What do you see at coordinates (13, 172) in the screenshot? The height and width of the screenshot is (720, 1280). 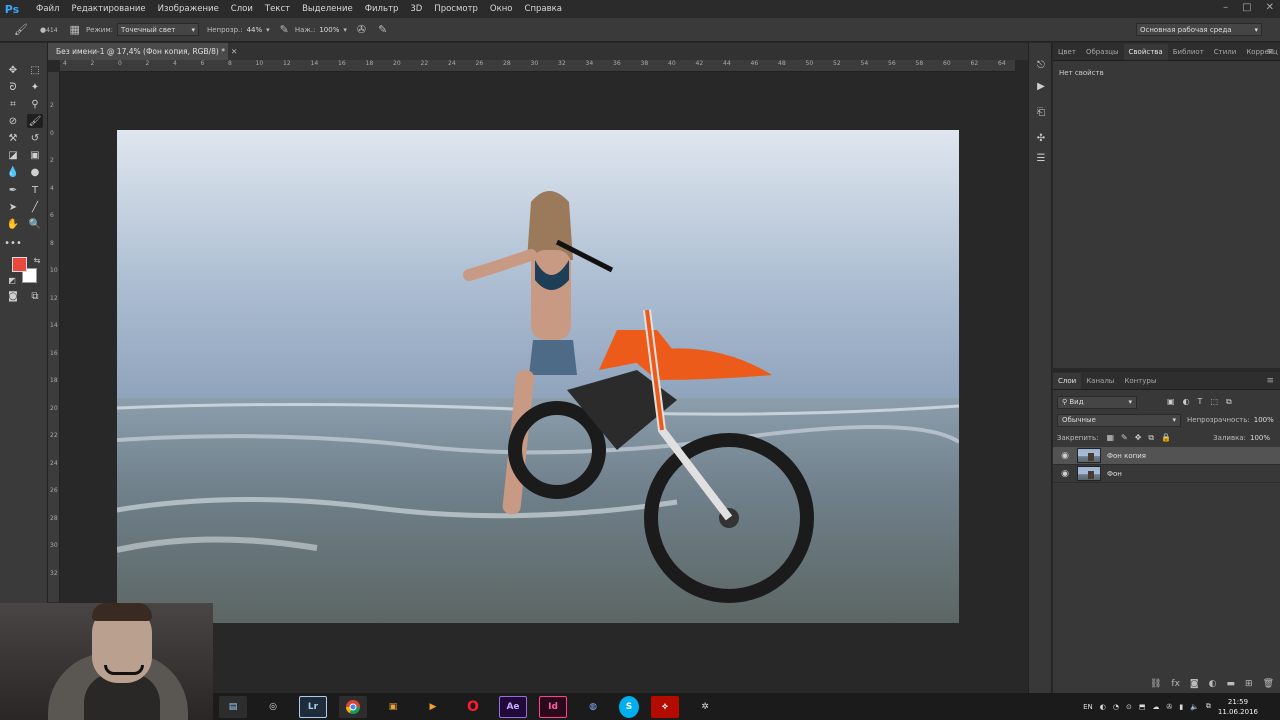 I see `blur-icon: 💧` at bounding box center [13, 172].